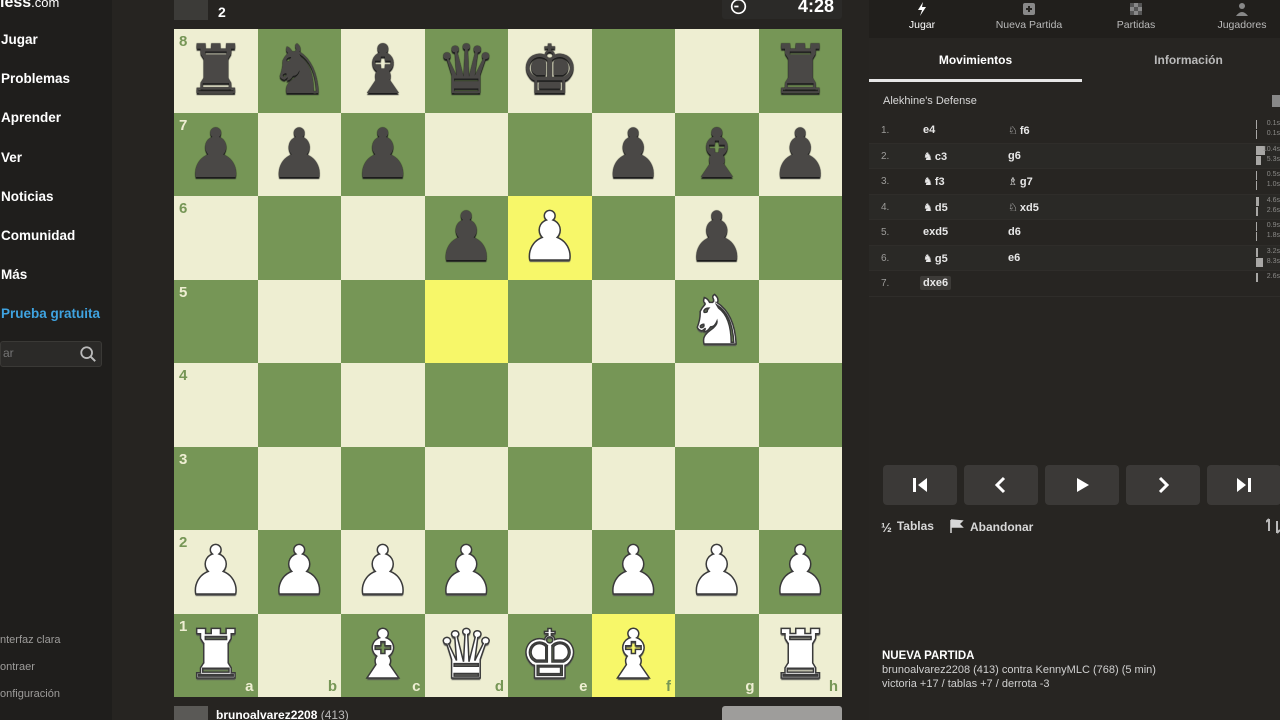  What do you see at coordinates (550, 321) in the screenshot?
I see `square-e5` at bounding box center [550, 321].